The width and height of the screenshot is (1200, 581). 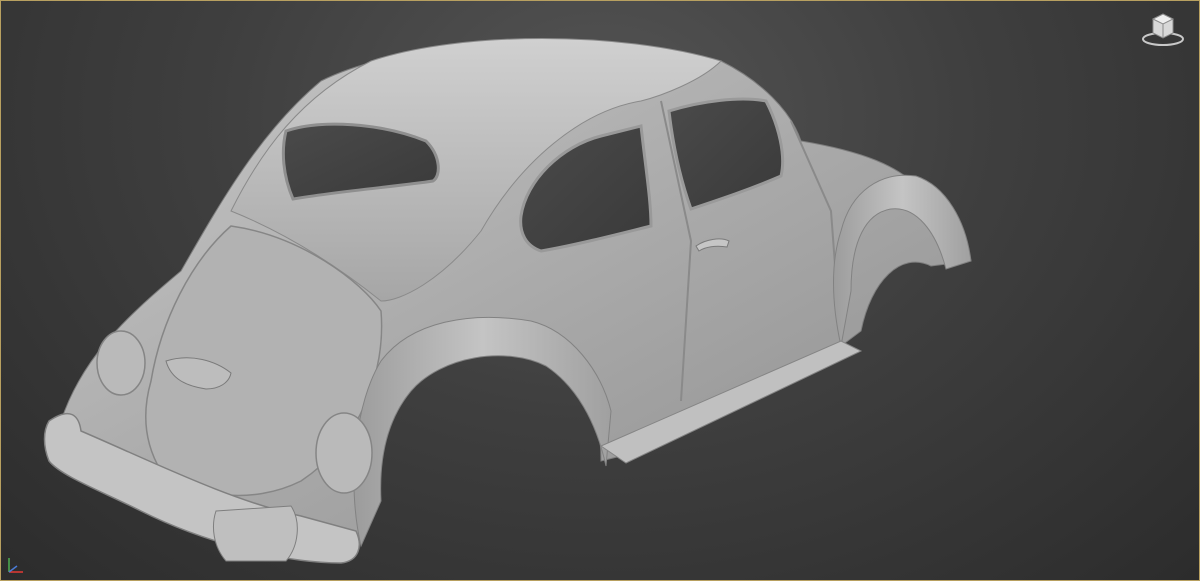 I want to click on tail-light-left, so click(x=121, y=363).